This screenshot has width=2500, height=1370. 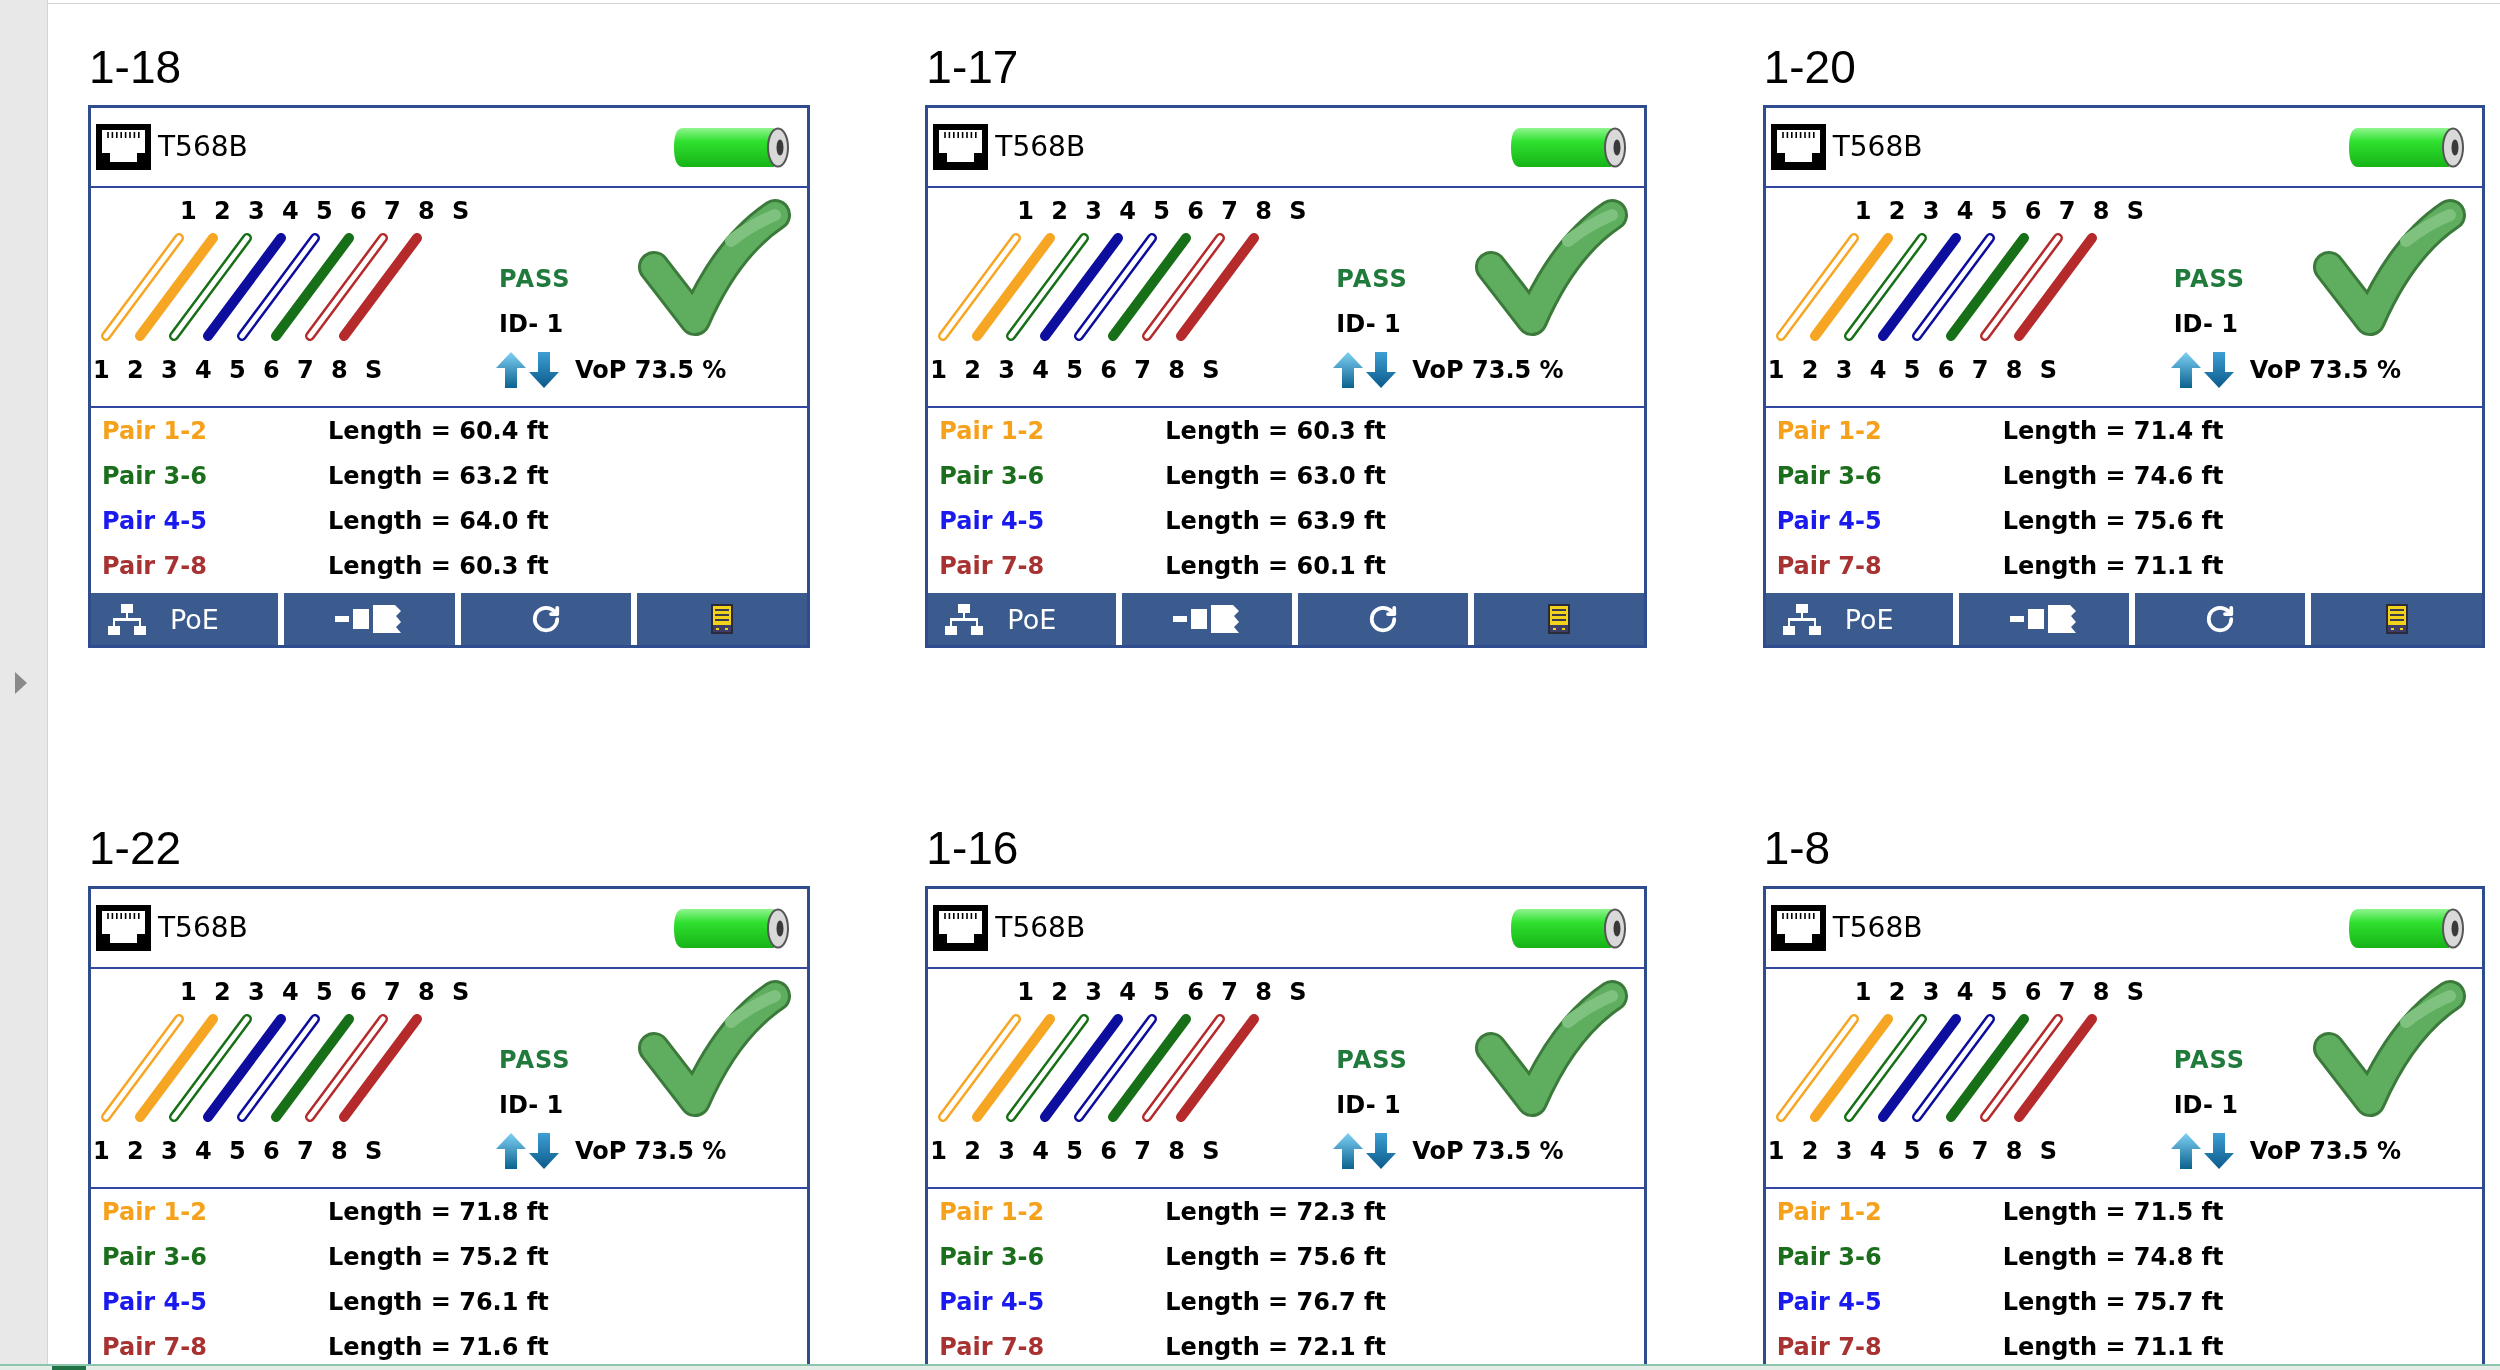 I want to click on length-reading: Length = 74.6 ft, so click(x=2113, y=476).